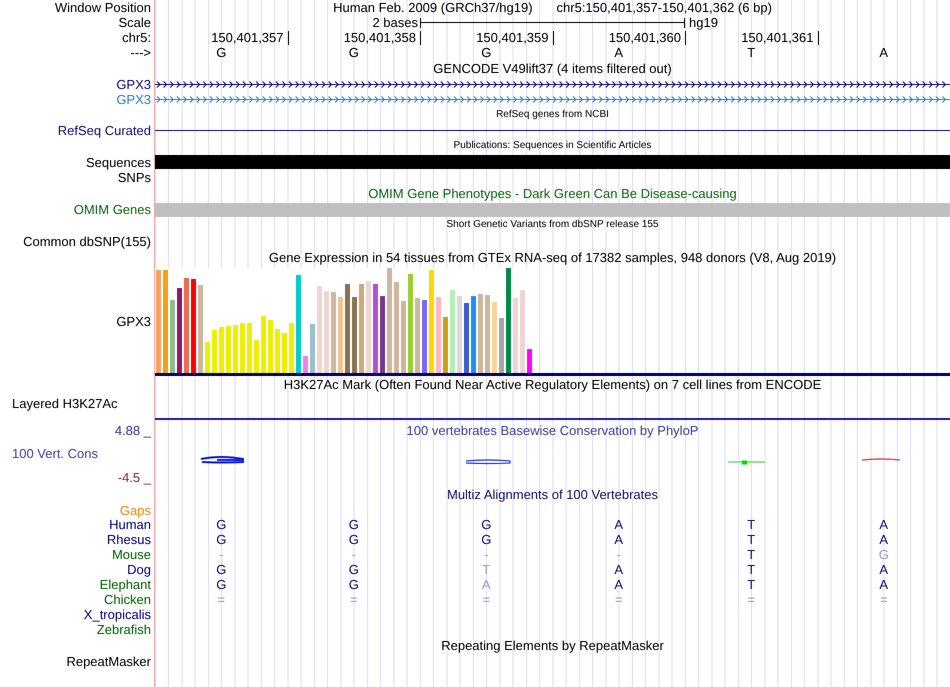 The height and width of the screenshot is (687, 950). I want to click on track-label: Gaps, so click(135, 510).